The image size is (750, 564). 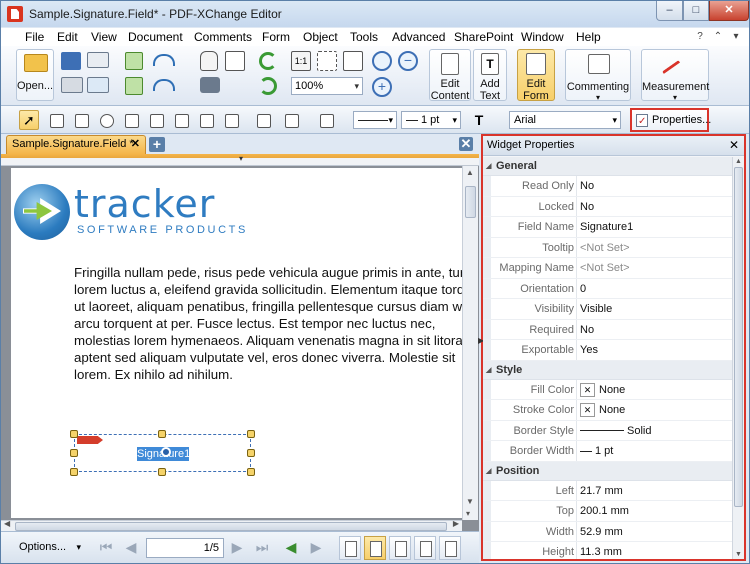 I want to click on prop-border-style: Border Style Solid, so click(x=607, y=430).